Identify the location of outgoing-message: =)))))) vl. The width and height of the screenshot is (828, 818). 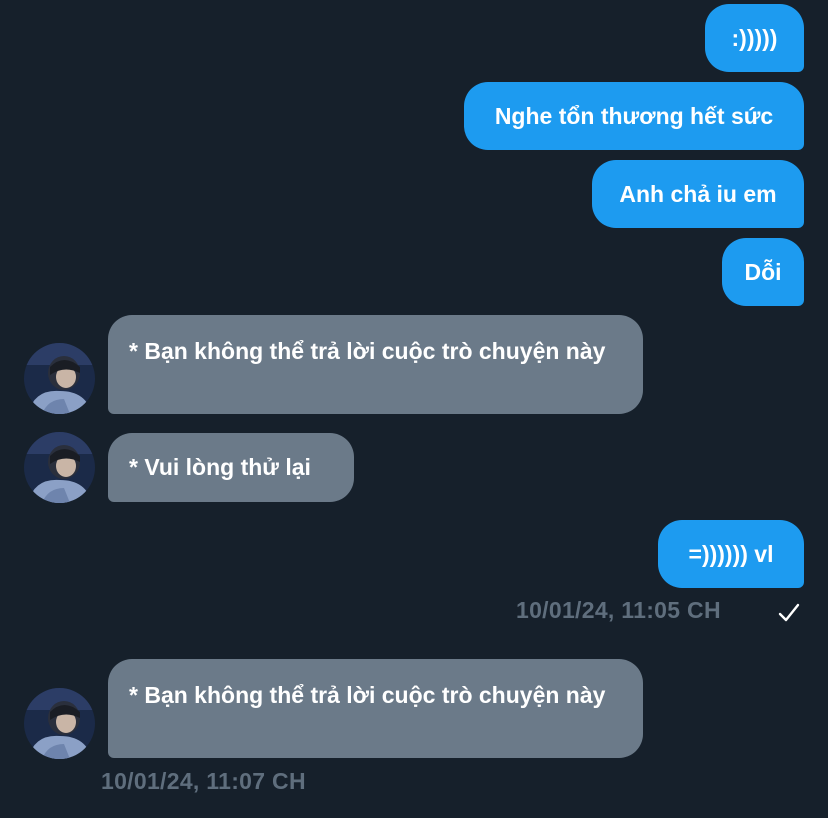
(731, 554).